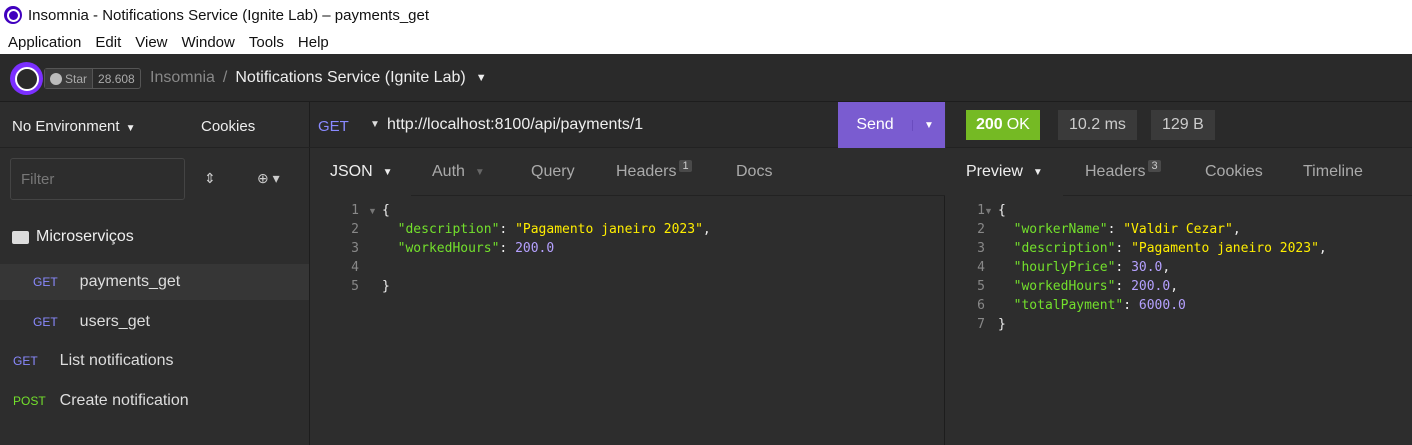 This screenshot has height=445, width=1412. What do you see at coordinates (13, 15) in the screenshot?
I see `insomnia-logo-icon` at bounding box center [13, 15].